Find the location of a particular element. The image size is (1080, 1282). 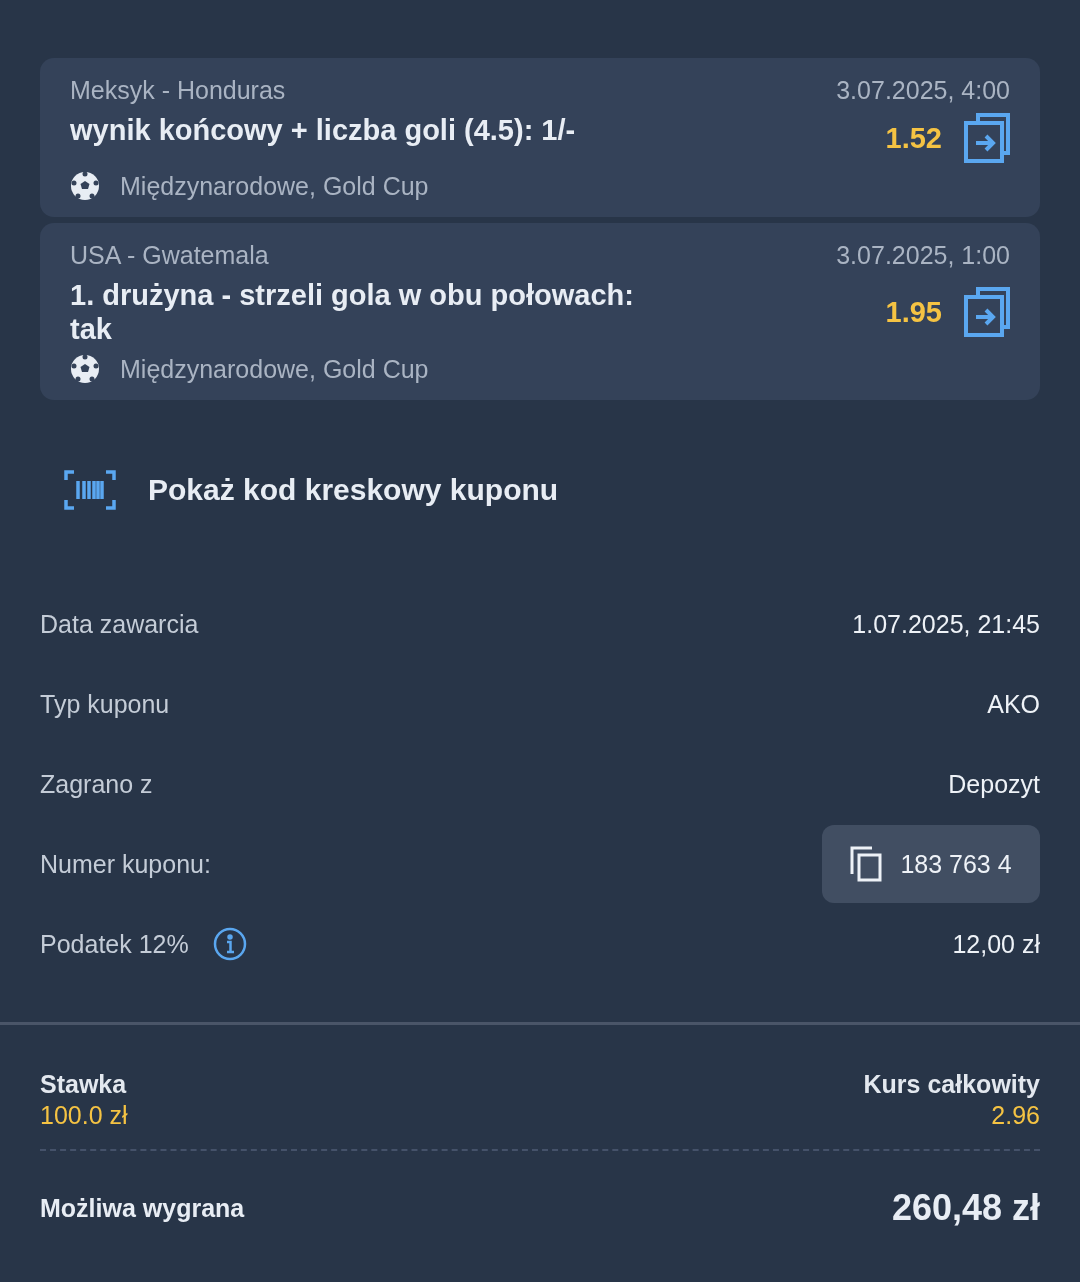

match-date: 3.07.2025, 1:00 is located at coordinates (923, 255).